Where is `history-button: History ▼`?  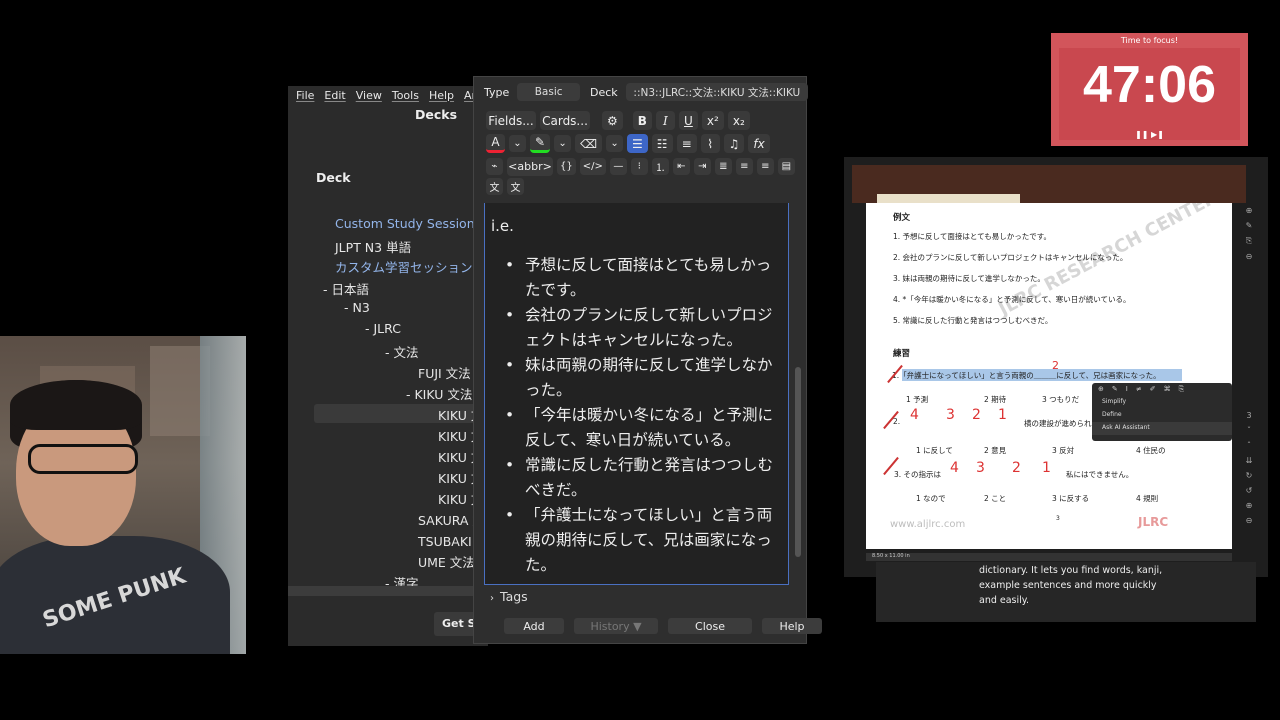 history-button: History ▼ is located at coordinates (616, 626).